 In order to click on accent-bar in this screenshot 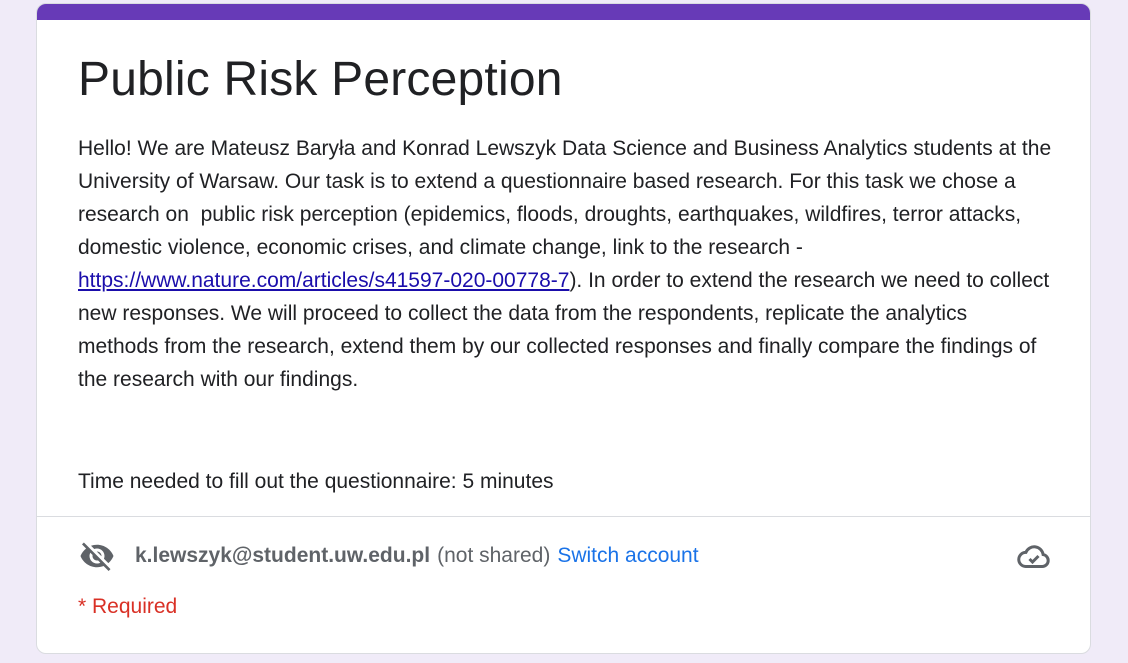, I will do `click(563, 12)`.